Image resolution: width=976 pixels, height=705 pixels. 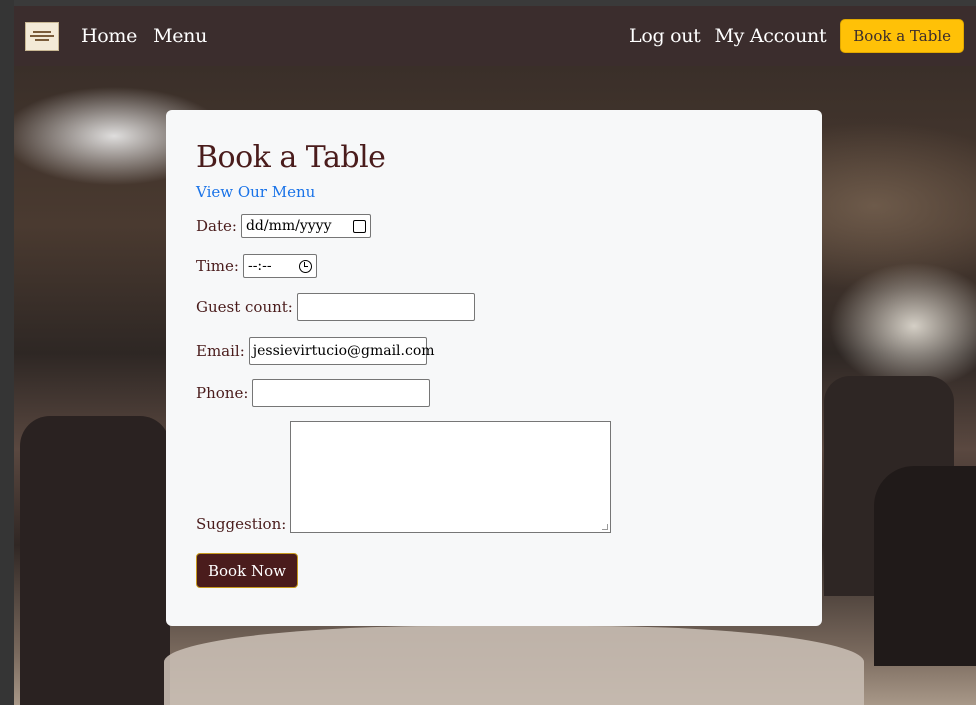 What do you see at coordinates (241, 524) in the screenshot?
I see `suggestion-label: Suggestion:` at bounding box center [241, 524].